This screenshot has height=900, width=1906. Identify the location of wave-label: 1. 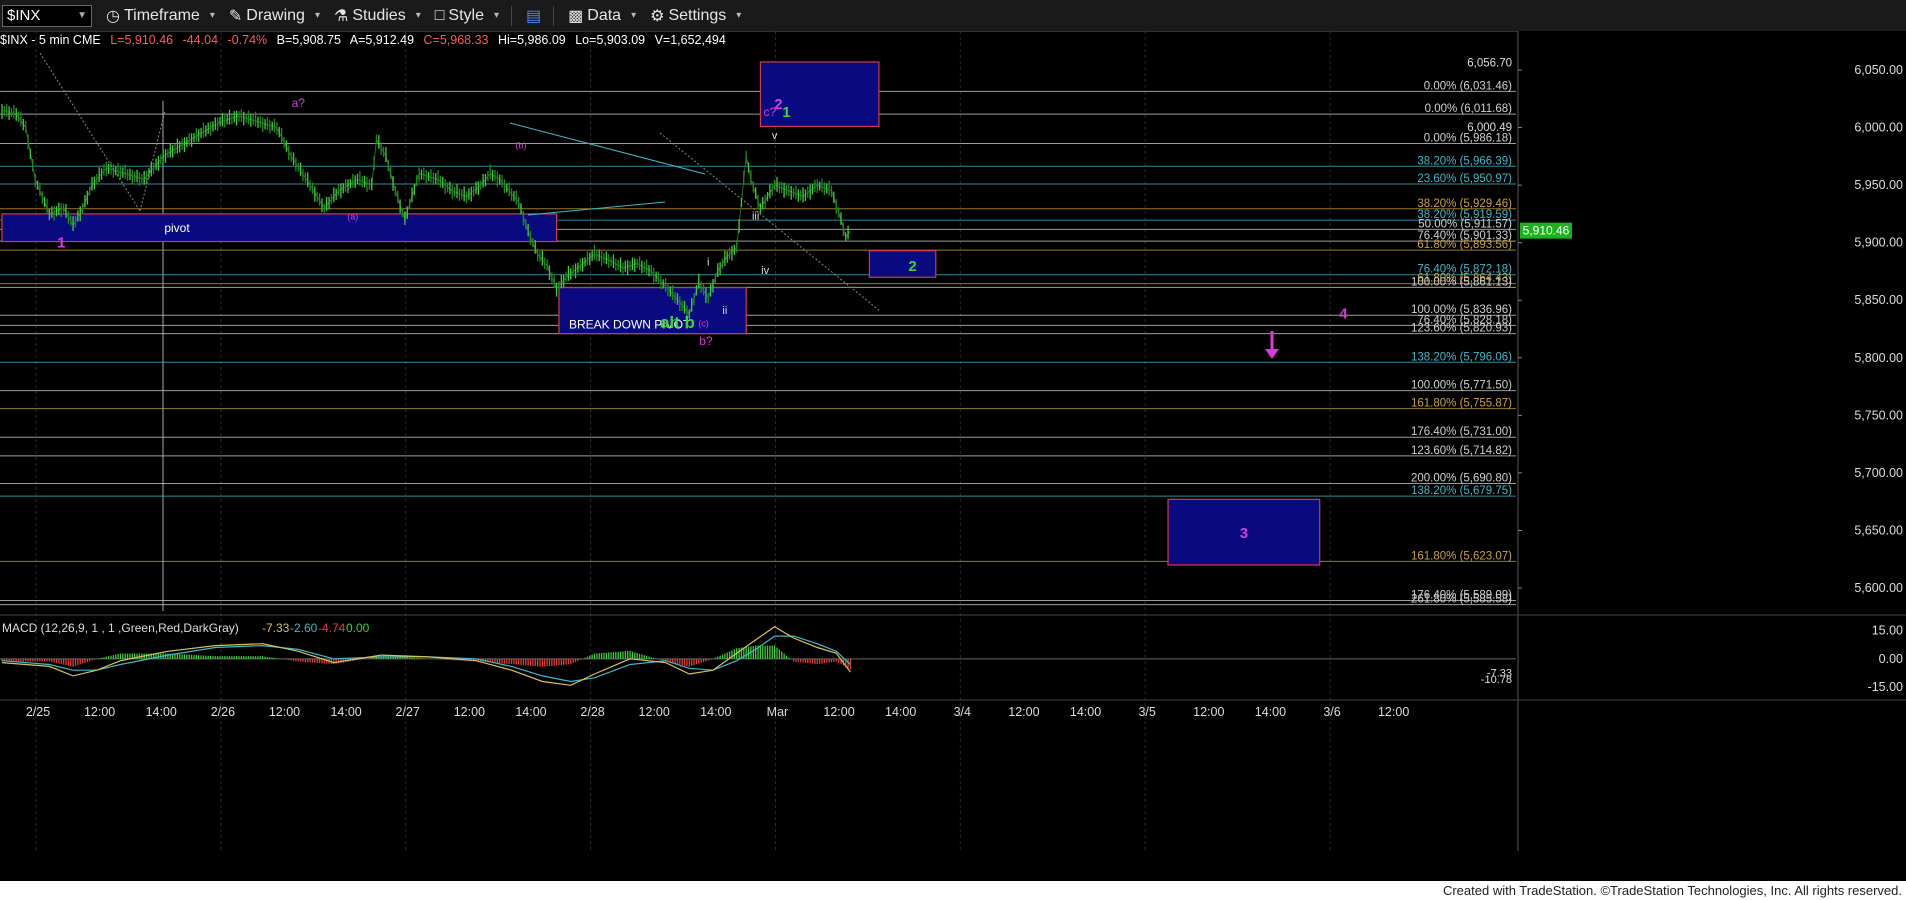
(61, 242).